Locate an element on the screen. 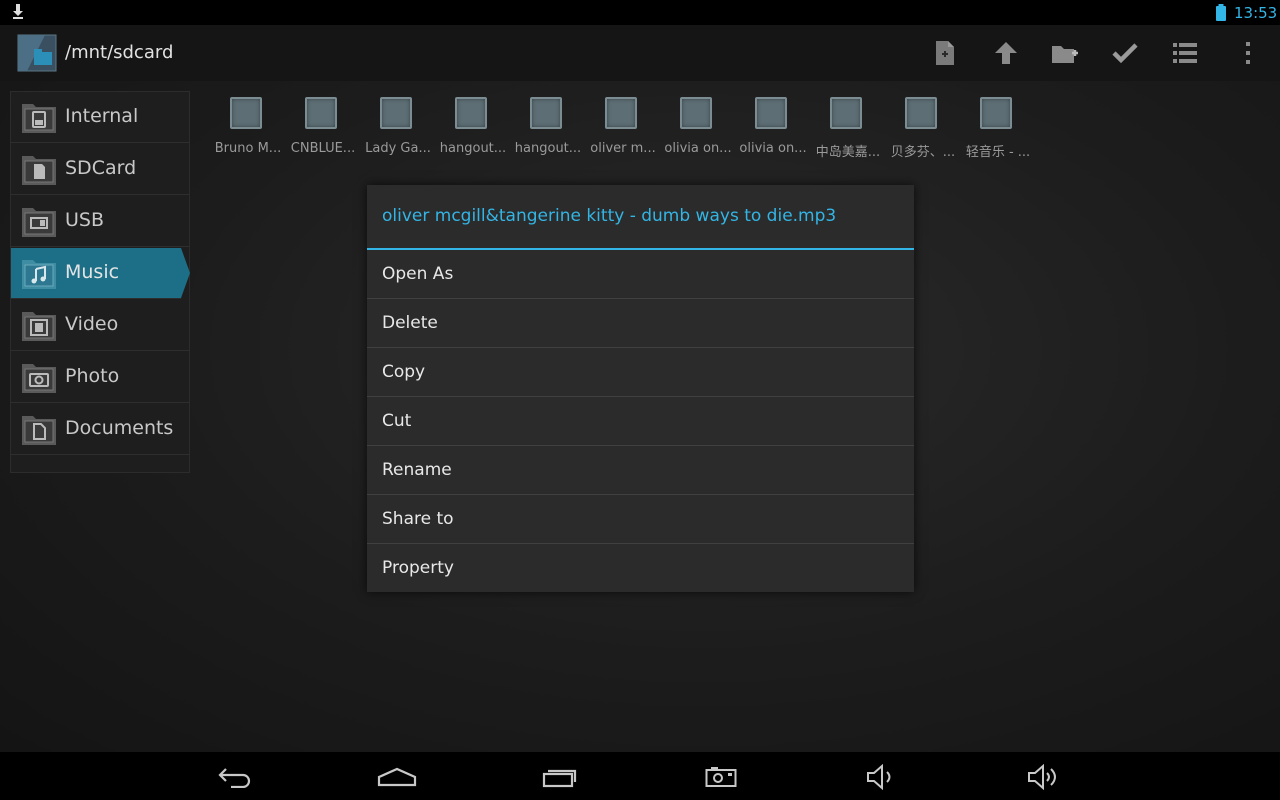 This screenshot has width=1280, height=800. music-note-icon is located at coordinates (39, 274).